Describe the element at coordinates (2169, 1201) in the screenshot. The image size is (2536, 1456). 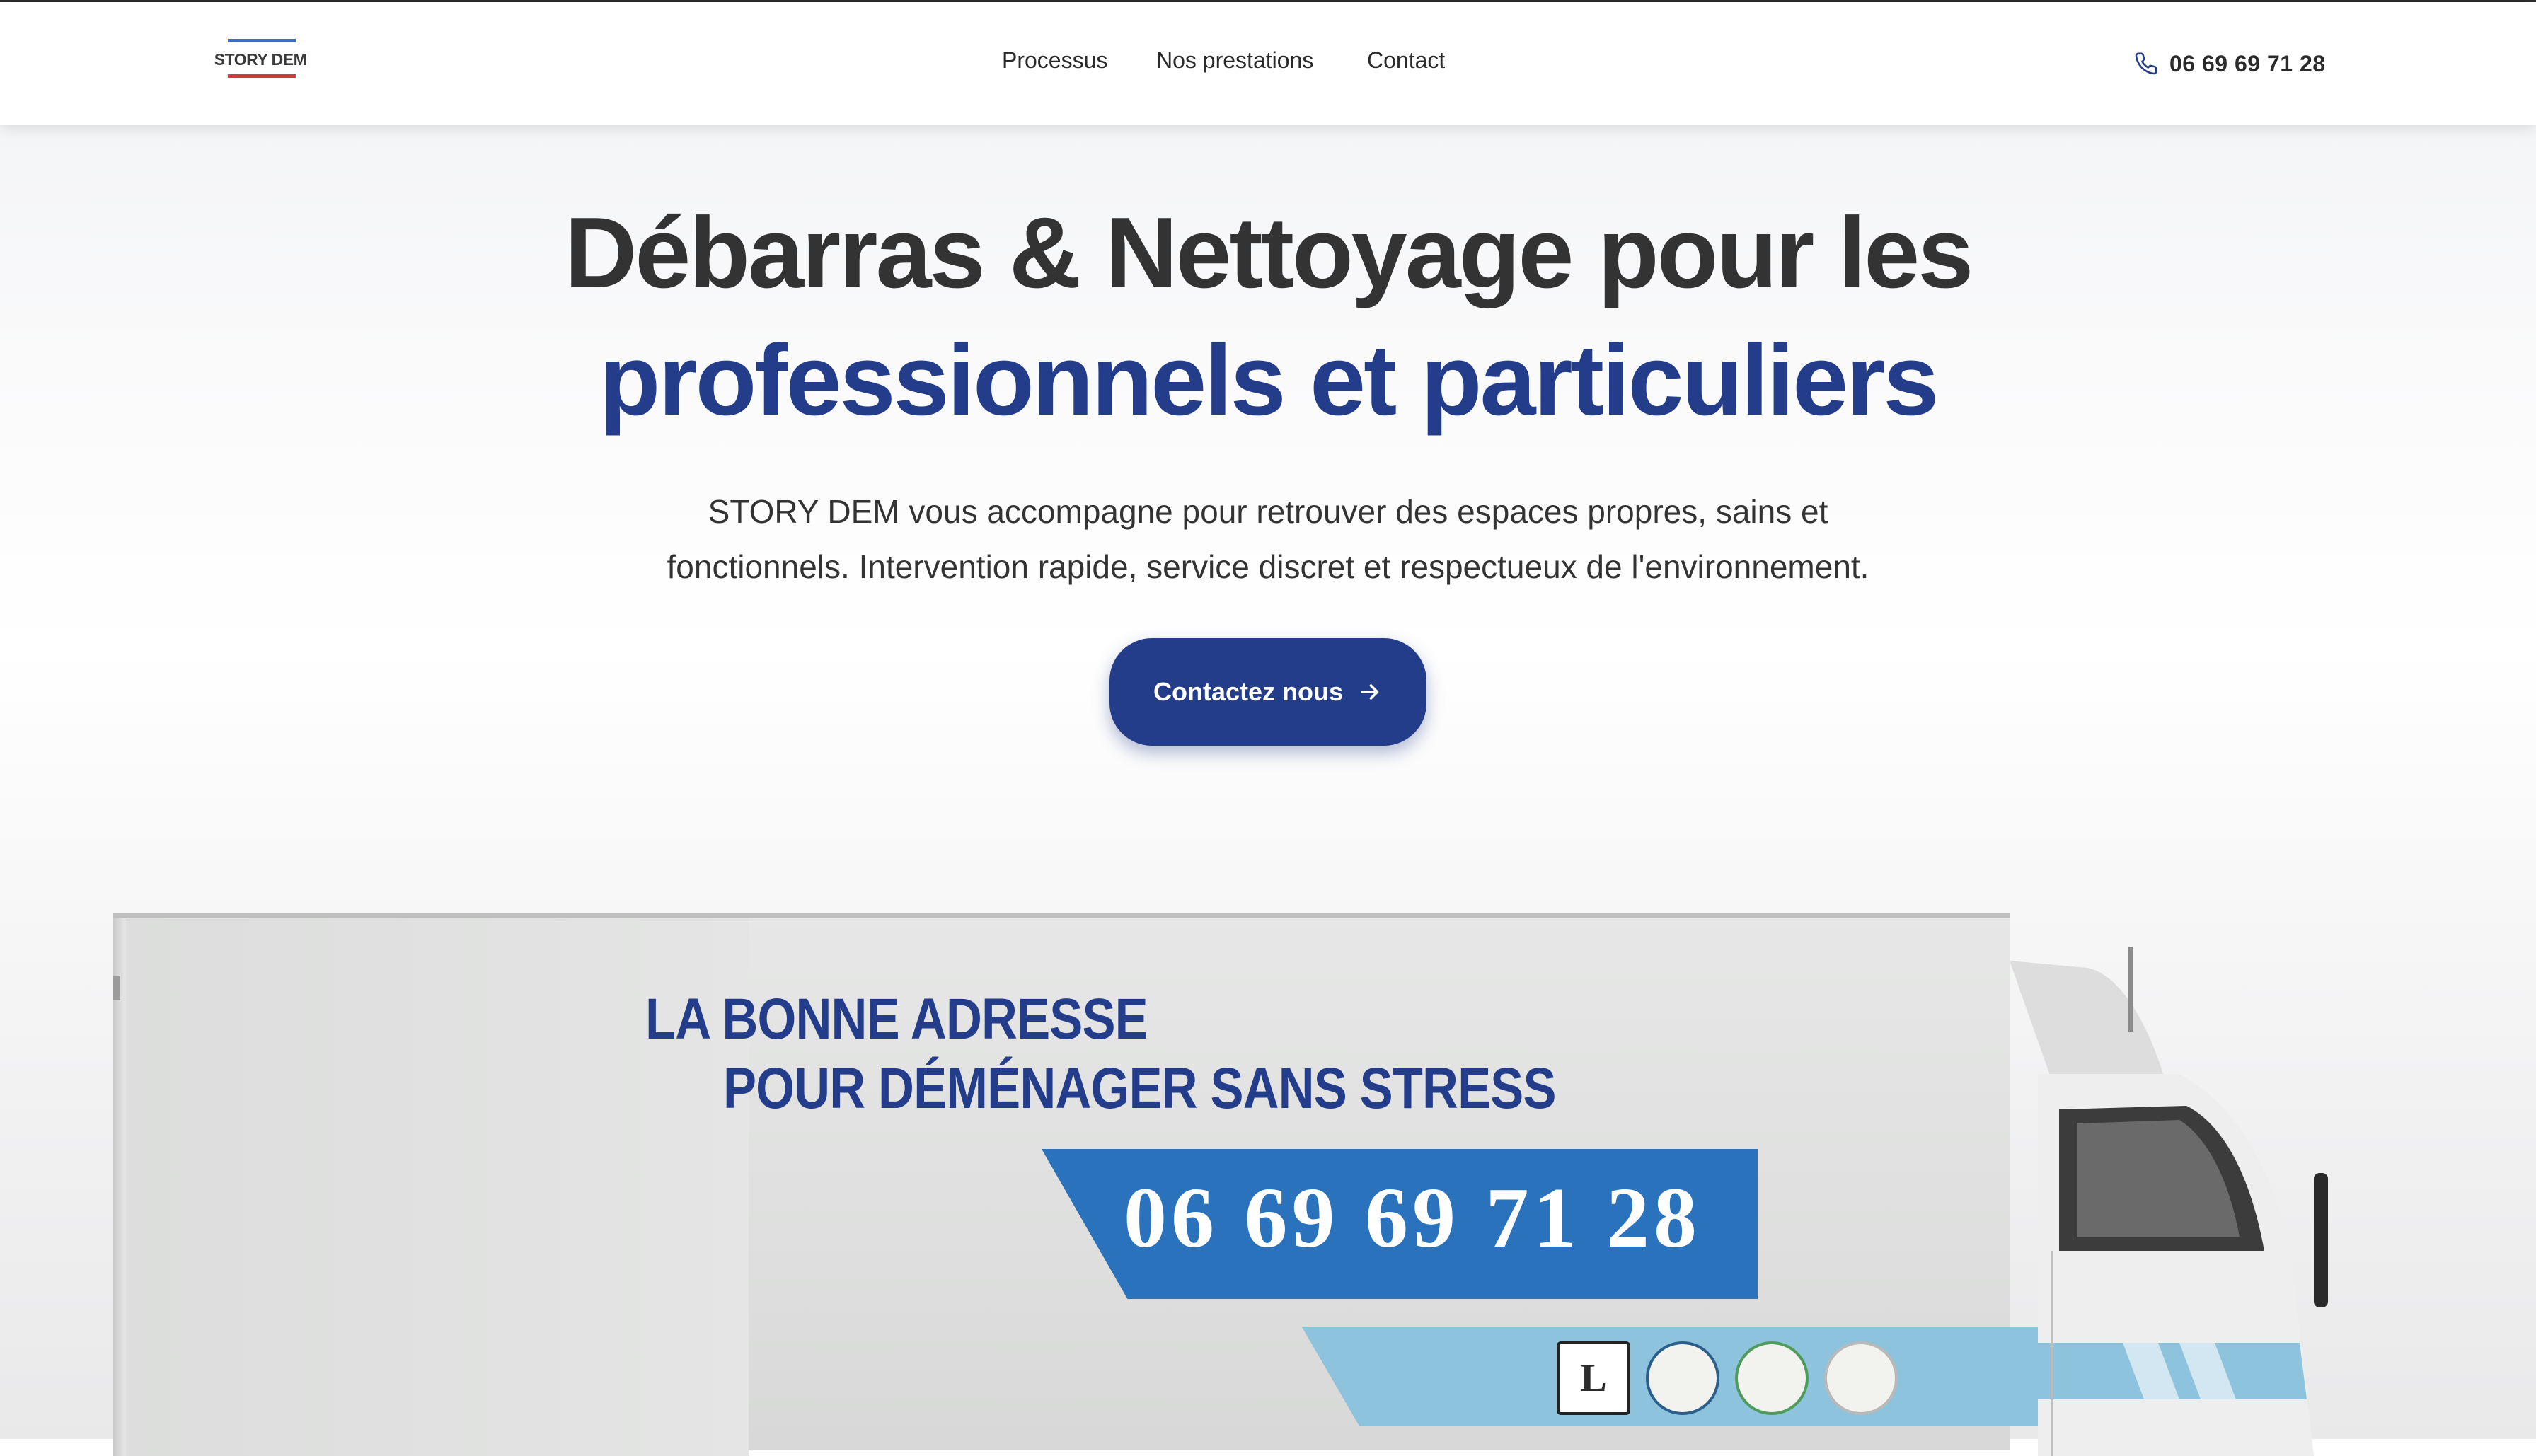
I see `truck-cab` at that location.